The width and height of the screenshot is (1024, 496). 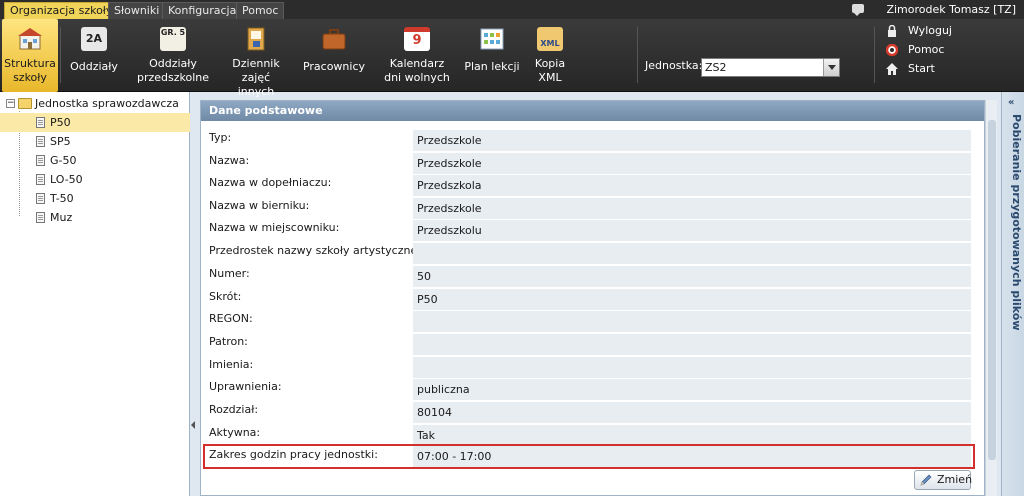 I want to click on field-numer: Numer: 50, so click(x=589, y=276).